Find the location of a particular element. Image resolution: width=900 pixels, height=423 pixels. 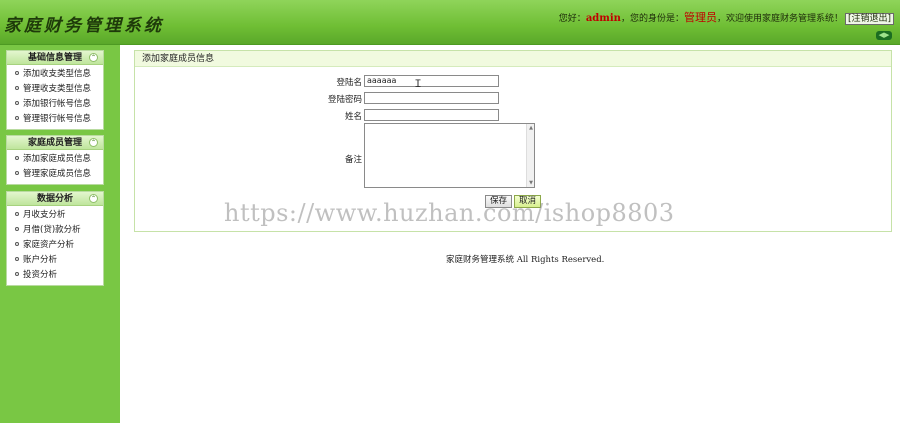

welcome-text: ，欢迎使用家庭财务管理系统！ is located at coordinates (779, 19).